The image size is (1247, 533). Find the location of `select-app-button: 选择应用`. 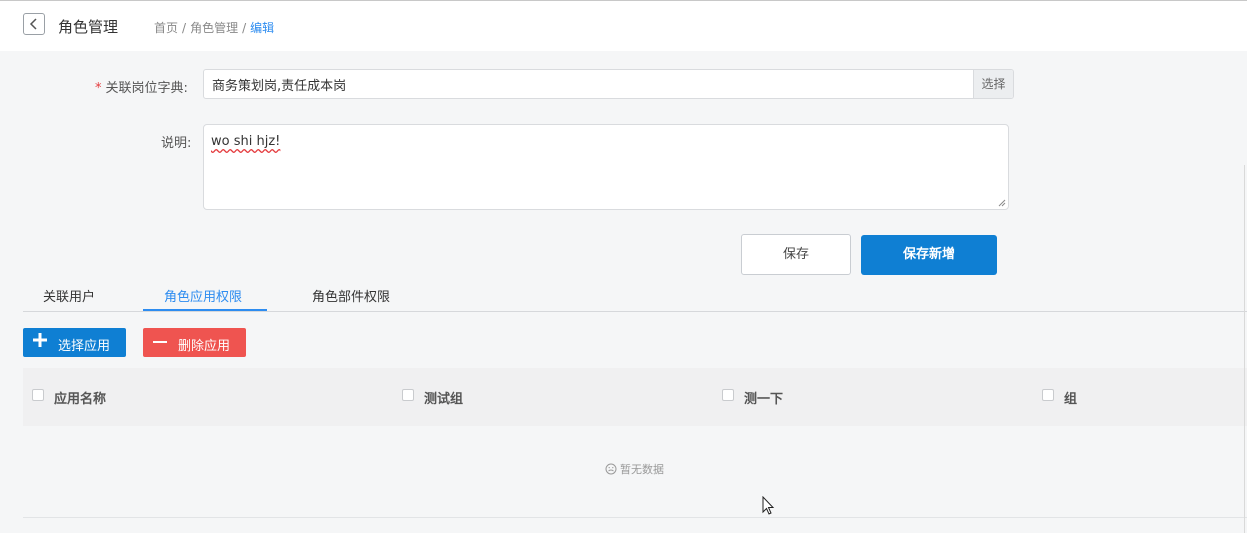

select-app-button: 选择应用 is located at coordinates (74, 342).